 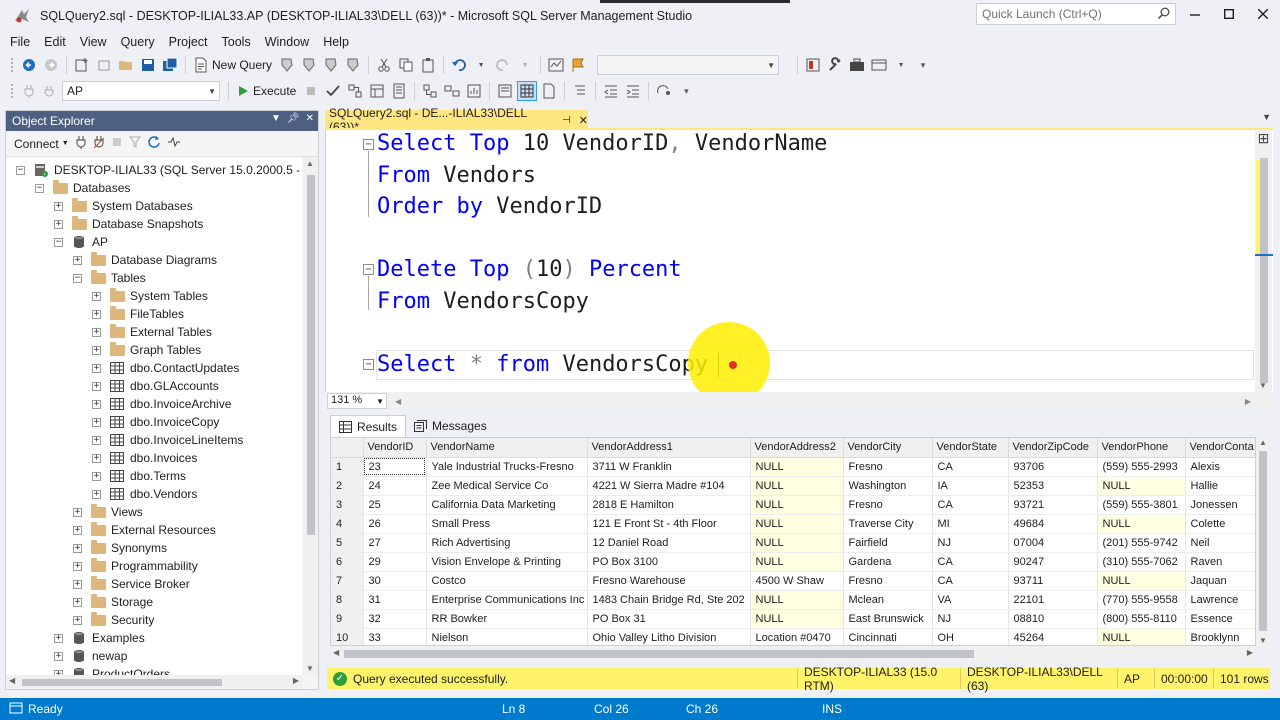 I want to click on tab-messages: Messages, so click(x=450, y=426).